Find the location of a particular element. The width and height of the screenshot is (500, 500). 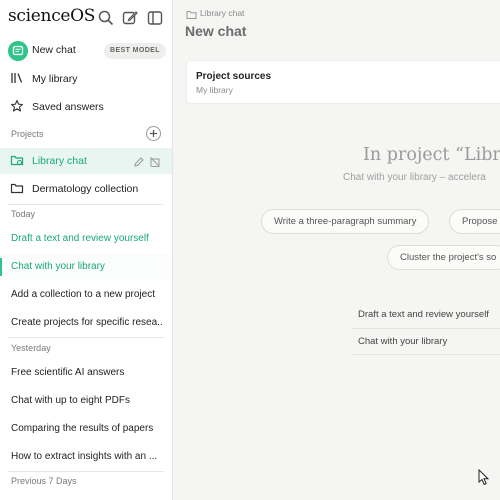

archive-icon is located at coordinates (155, 161).